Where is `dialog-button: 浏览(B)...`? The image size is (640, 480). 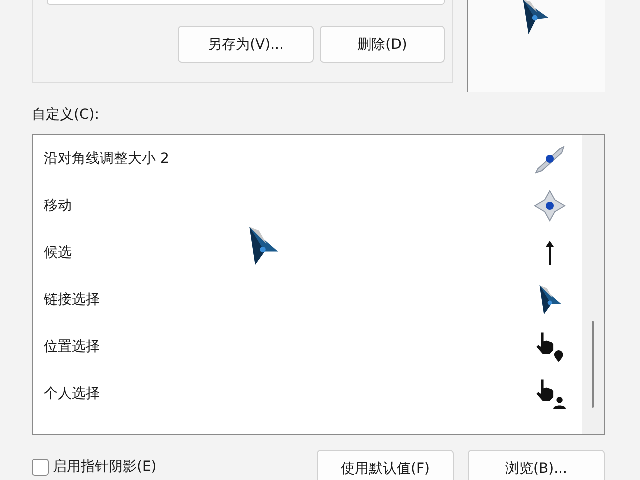
dialog-button: 浏览(B)... is located at coordinates (536, 465).